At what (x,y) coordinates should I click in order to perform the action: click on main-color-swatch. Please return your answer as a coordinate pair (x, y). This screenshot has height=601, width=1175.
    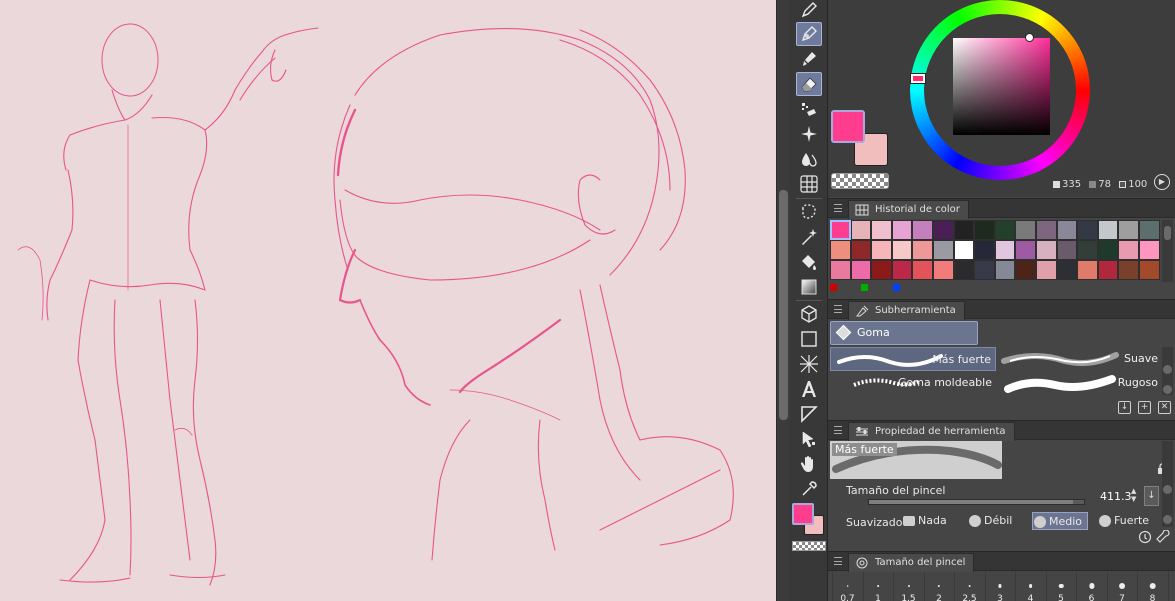
    Looking at the image, I should click on (848, 126).